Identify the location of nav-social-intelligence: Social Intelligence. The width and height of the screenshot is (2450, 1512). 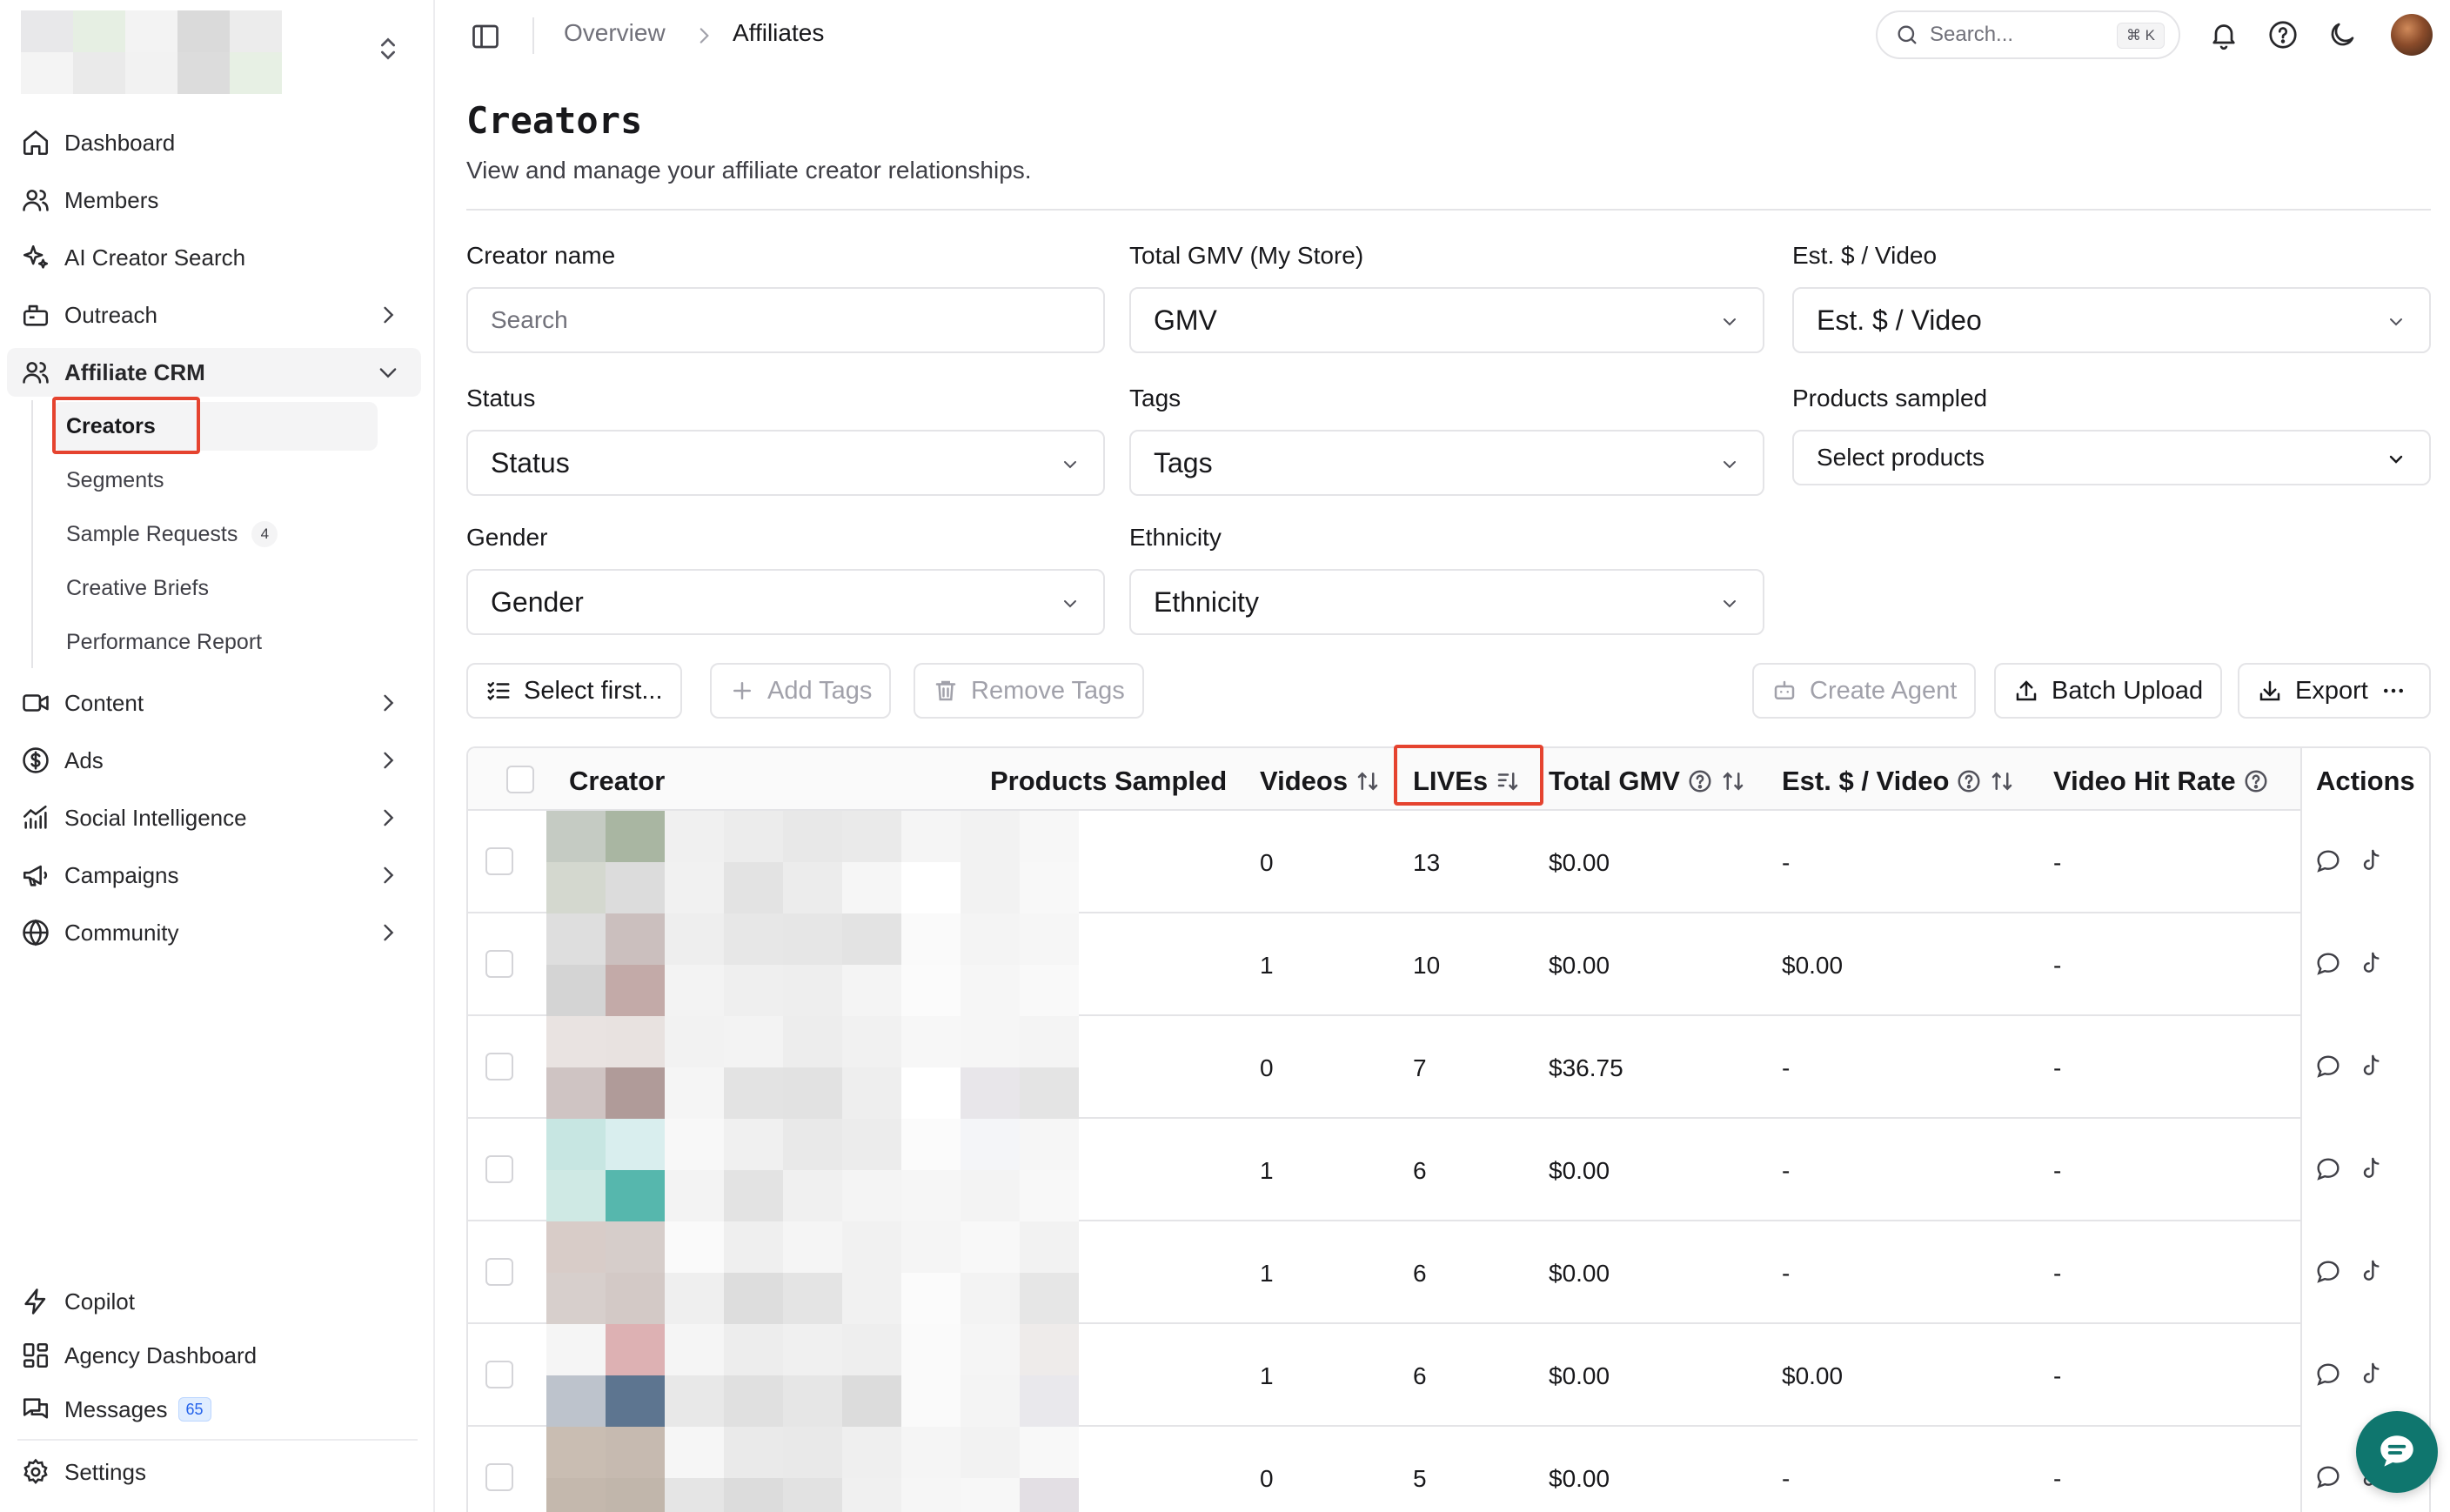
(214, 818).